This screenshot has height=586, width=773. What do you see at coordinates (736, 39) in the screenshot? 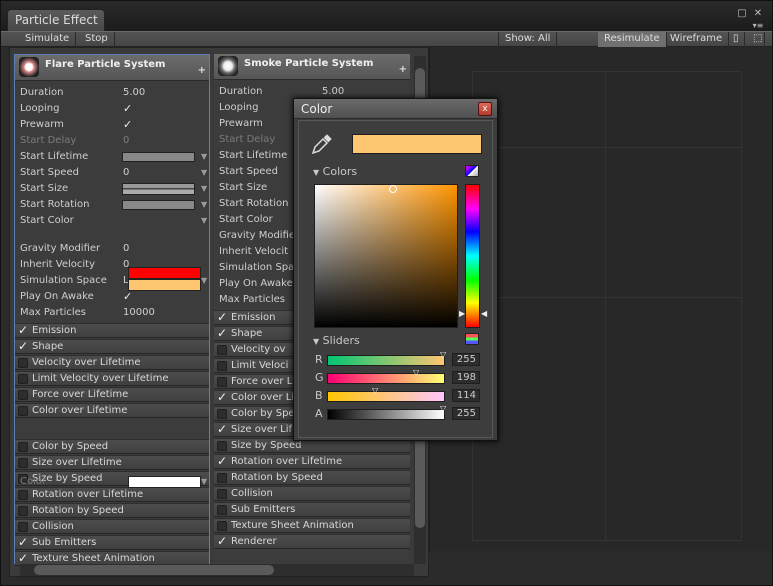
I see `layout-icon: ▯` at bounding box center [736, 39].